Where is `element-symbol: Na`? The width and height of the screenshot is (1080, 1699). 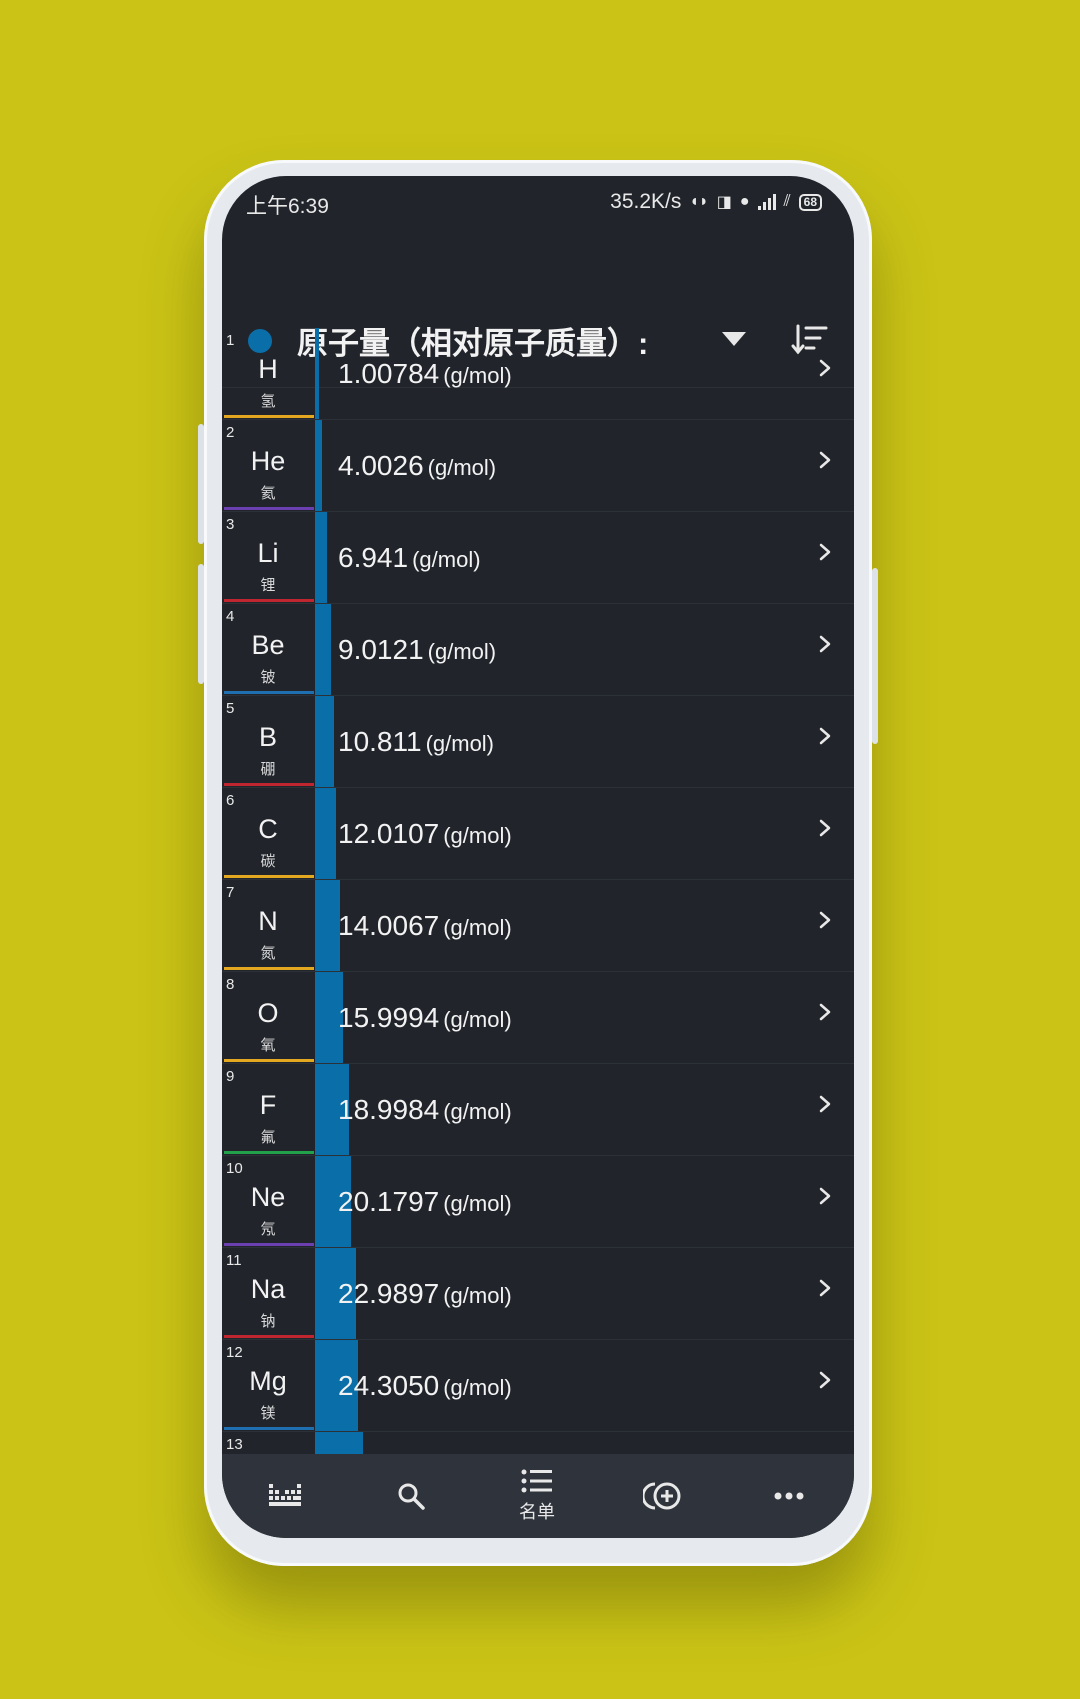 element-symbol: Na is located at coordinates (268, 1289).